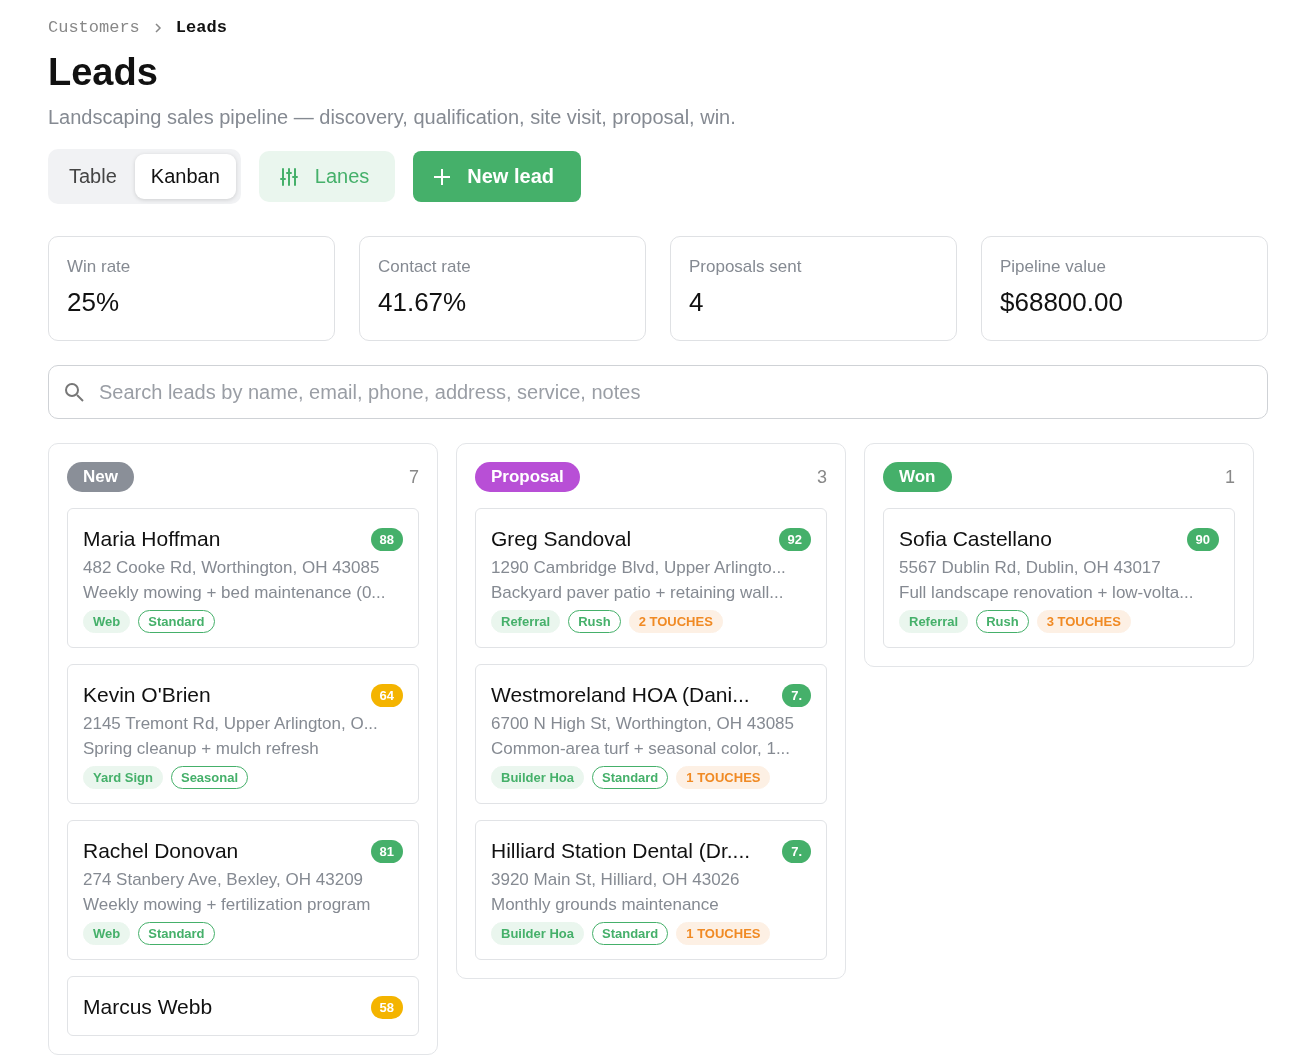  What do you see at coordinates (392, 117) in the screenshot?
I see `page-subtitle: Landscaping sales pipeline — discovery, qualification, site visit, proposal, win.` at bounding box center [392, 117].